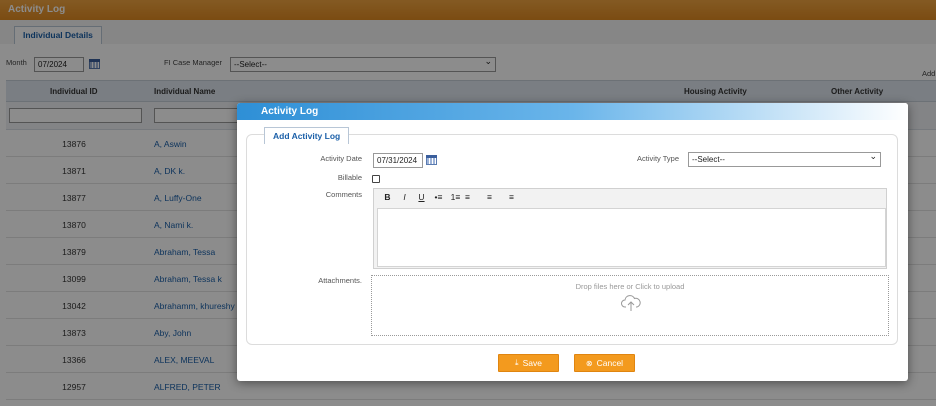 This screenshot has height=406, width=936. What do you see at coordinates (658, 158) in the screenshot?
I see `activity-type-label: Activity Type` at bounding box center [658, 158].